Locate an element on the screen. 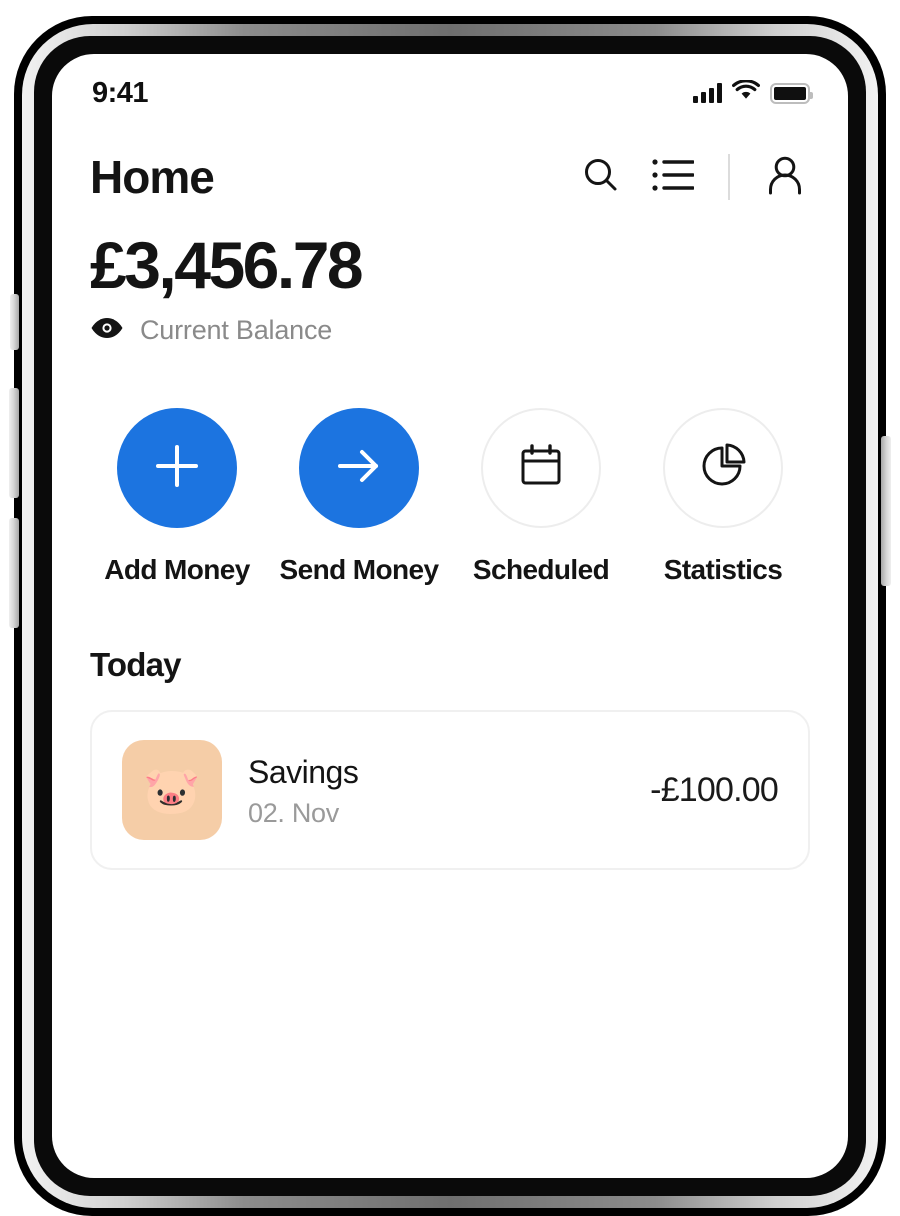 The width and height of the screenshot is (900, 1216). search-icon is located at coordinates (601, 177).